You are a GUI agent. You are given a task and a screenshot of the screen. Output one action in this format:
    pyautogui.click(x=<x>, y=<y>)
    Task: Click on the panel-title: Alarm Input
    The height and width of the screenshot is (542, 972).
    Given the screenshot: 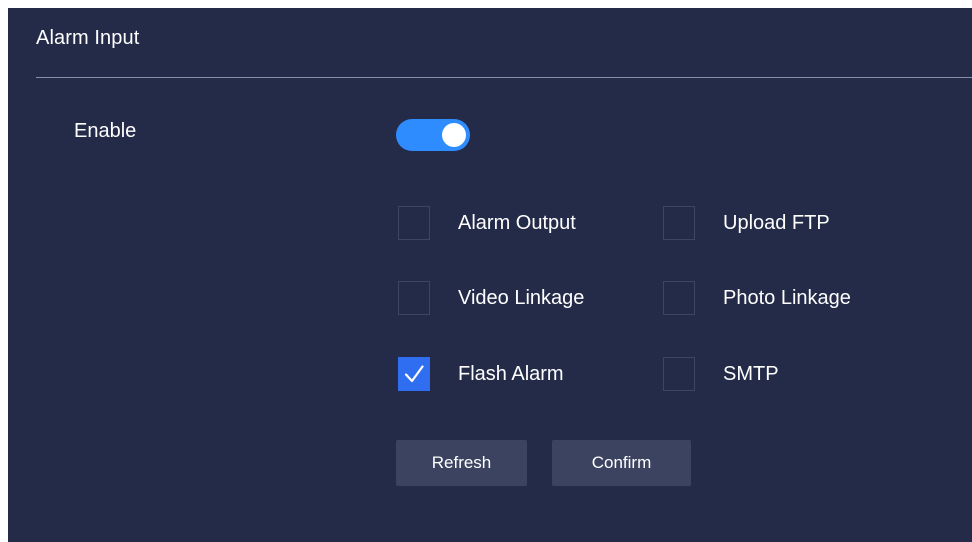 What is the action you would take?
    pyautogui.click(x=88, y=38)
    